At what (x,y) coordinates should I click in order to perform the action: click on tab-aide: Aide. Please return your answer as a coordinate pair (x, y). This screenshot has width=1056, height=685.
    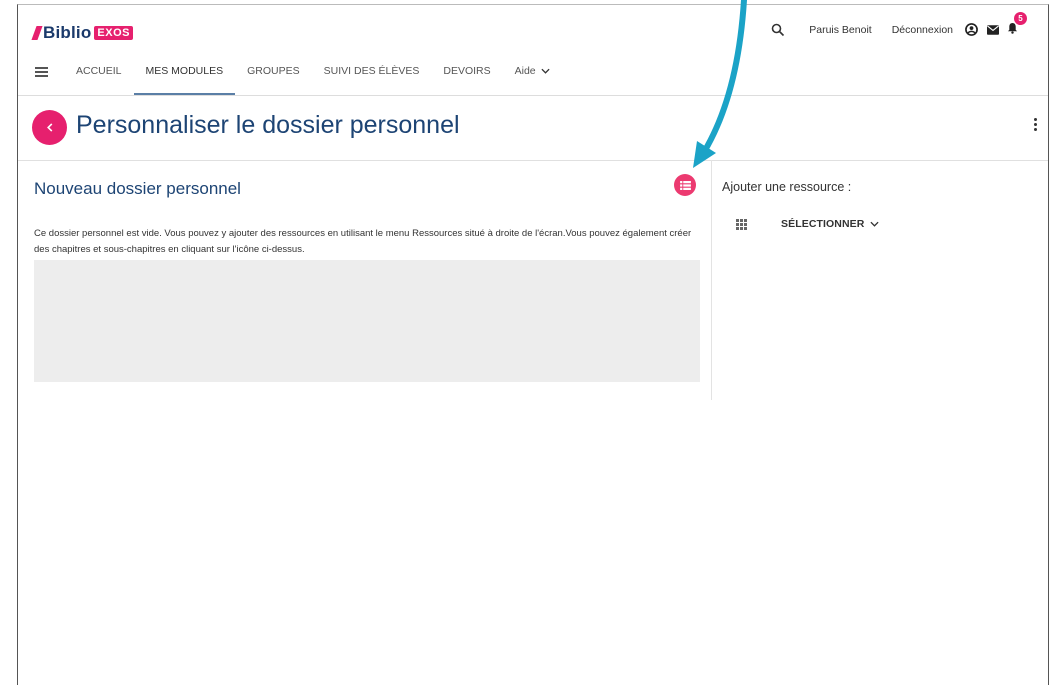
    Looking at the image, I should click on (532, 71).